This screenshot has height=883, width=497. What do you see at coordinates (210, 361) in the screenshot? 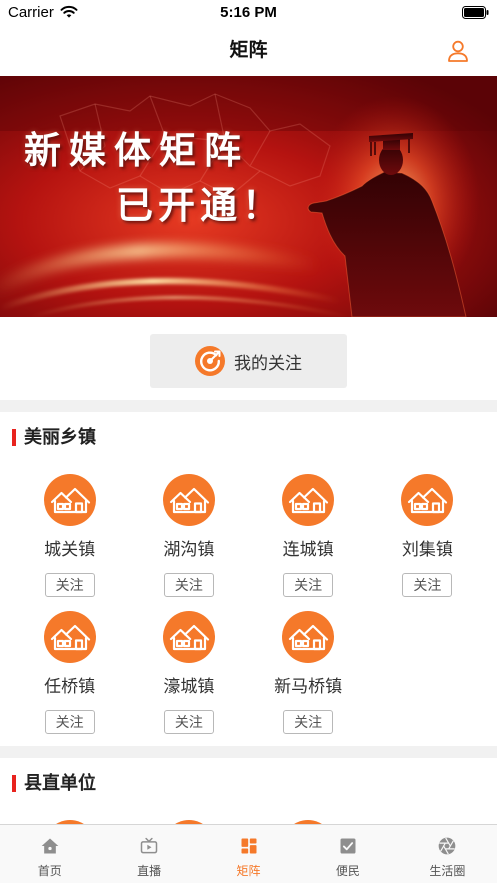
I see `target-icon` at bounding box center [210, 361].